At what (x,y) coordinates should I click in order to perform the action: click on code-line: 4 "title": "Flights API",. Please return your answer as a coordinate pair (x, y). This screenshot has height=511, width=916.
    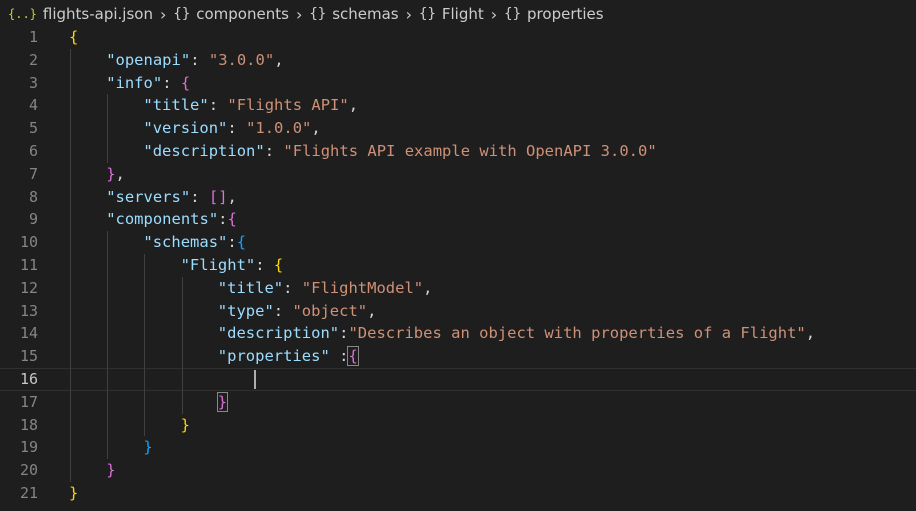
    Looking at the image, I should click on (458, 106).